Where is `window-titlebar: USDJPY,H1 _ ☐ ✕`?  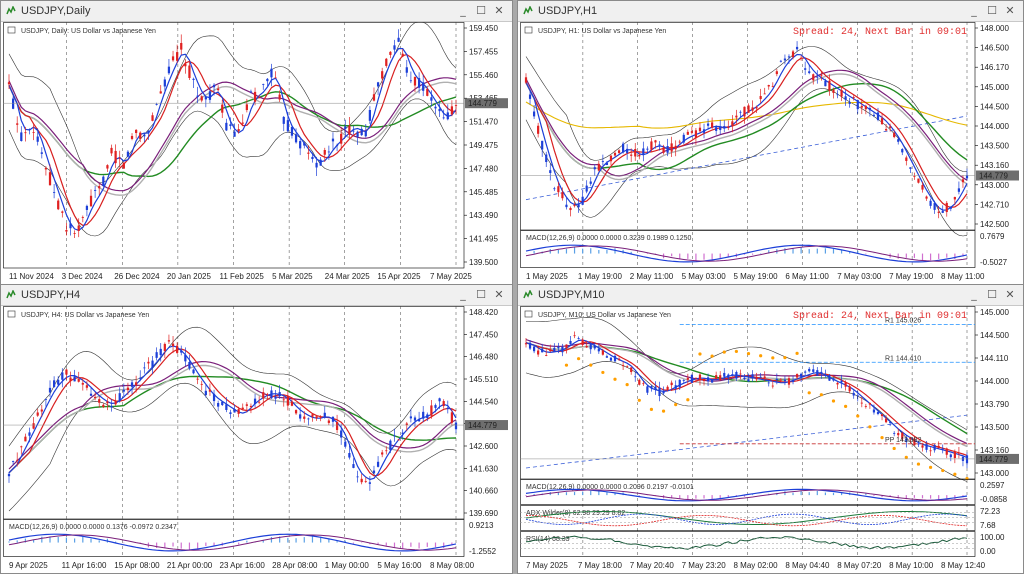 window-titlebar: USDJPY,H1 _ ☐ ✕ is located at coordinates (770, 11).